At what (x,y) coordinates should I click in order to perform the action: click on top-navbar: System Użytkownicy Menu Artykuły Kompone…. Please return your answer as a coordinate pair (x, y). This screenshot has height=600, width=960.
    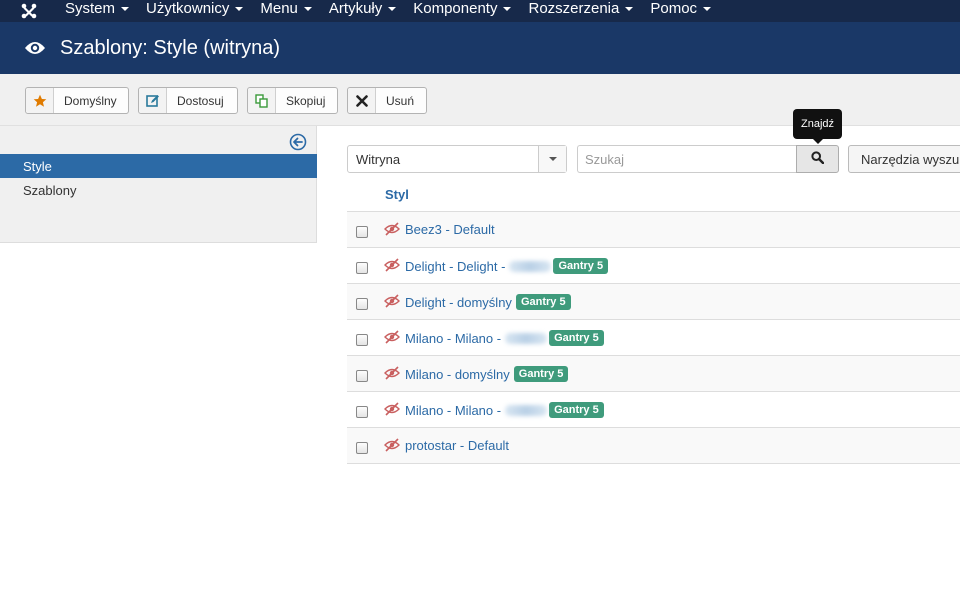
    Looking at the image, I should click on (480, 11).